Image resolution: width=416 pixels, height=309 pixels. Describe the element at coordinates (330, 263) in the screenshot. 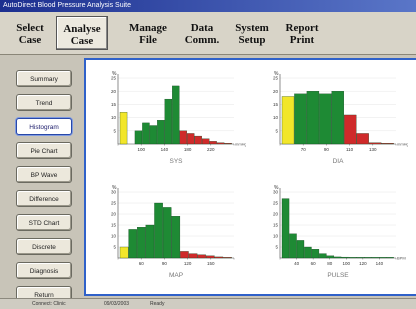

I see `x-tick-label: 80` at that location.